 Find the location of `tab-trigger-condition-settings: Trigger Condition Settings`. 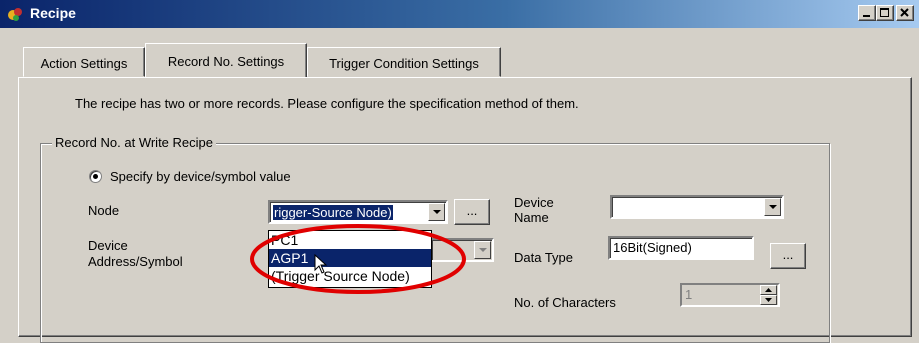

tab-trigger-condition-settings: Trigger Condition Settings is located at coordinates (404, 62).